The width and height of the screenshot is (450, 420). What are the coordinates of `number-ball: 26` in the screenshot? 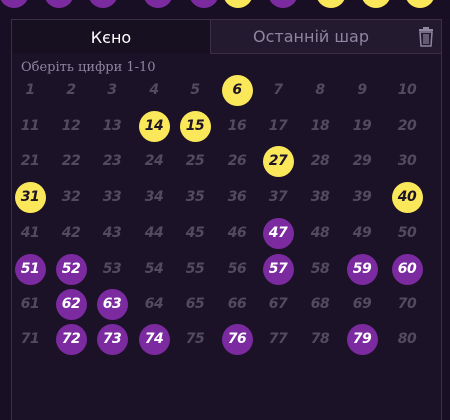 It's located at (237, 161).